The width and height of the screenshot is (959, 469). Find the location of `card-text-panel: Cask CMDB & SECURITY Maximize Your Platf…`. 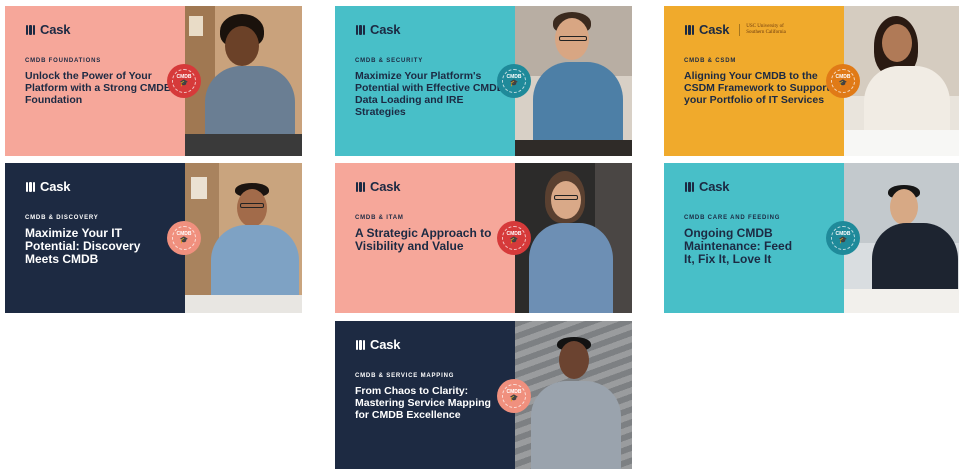

card-text-panel: Cask CMDB & SECURITY Maximize Your Platf… is located at coordinates (425, 81).